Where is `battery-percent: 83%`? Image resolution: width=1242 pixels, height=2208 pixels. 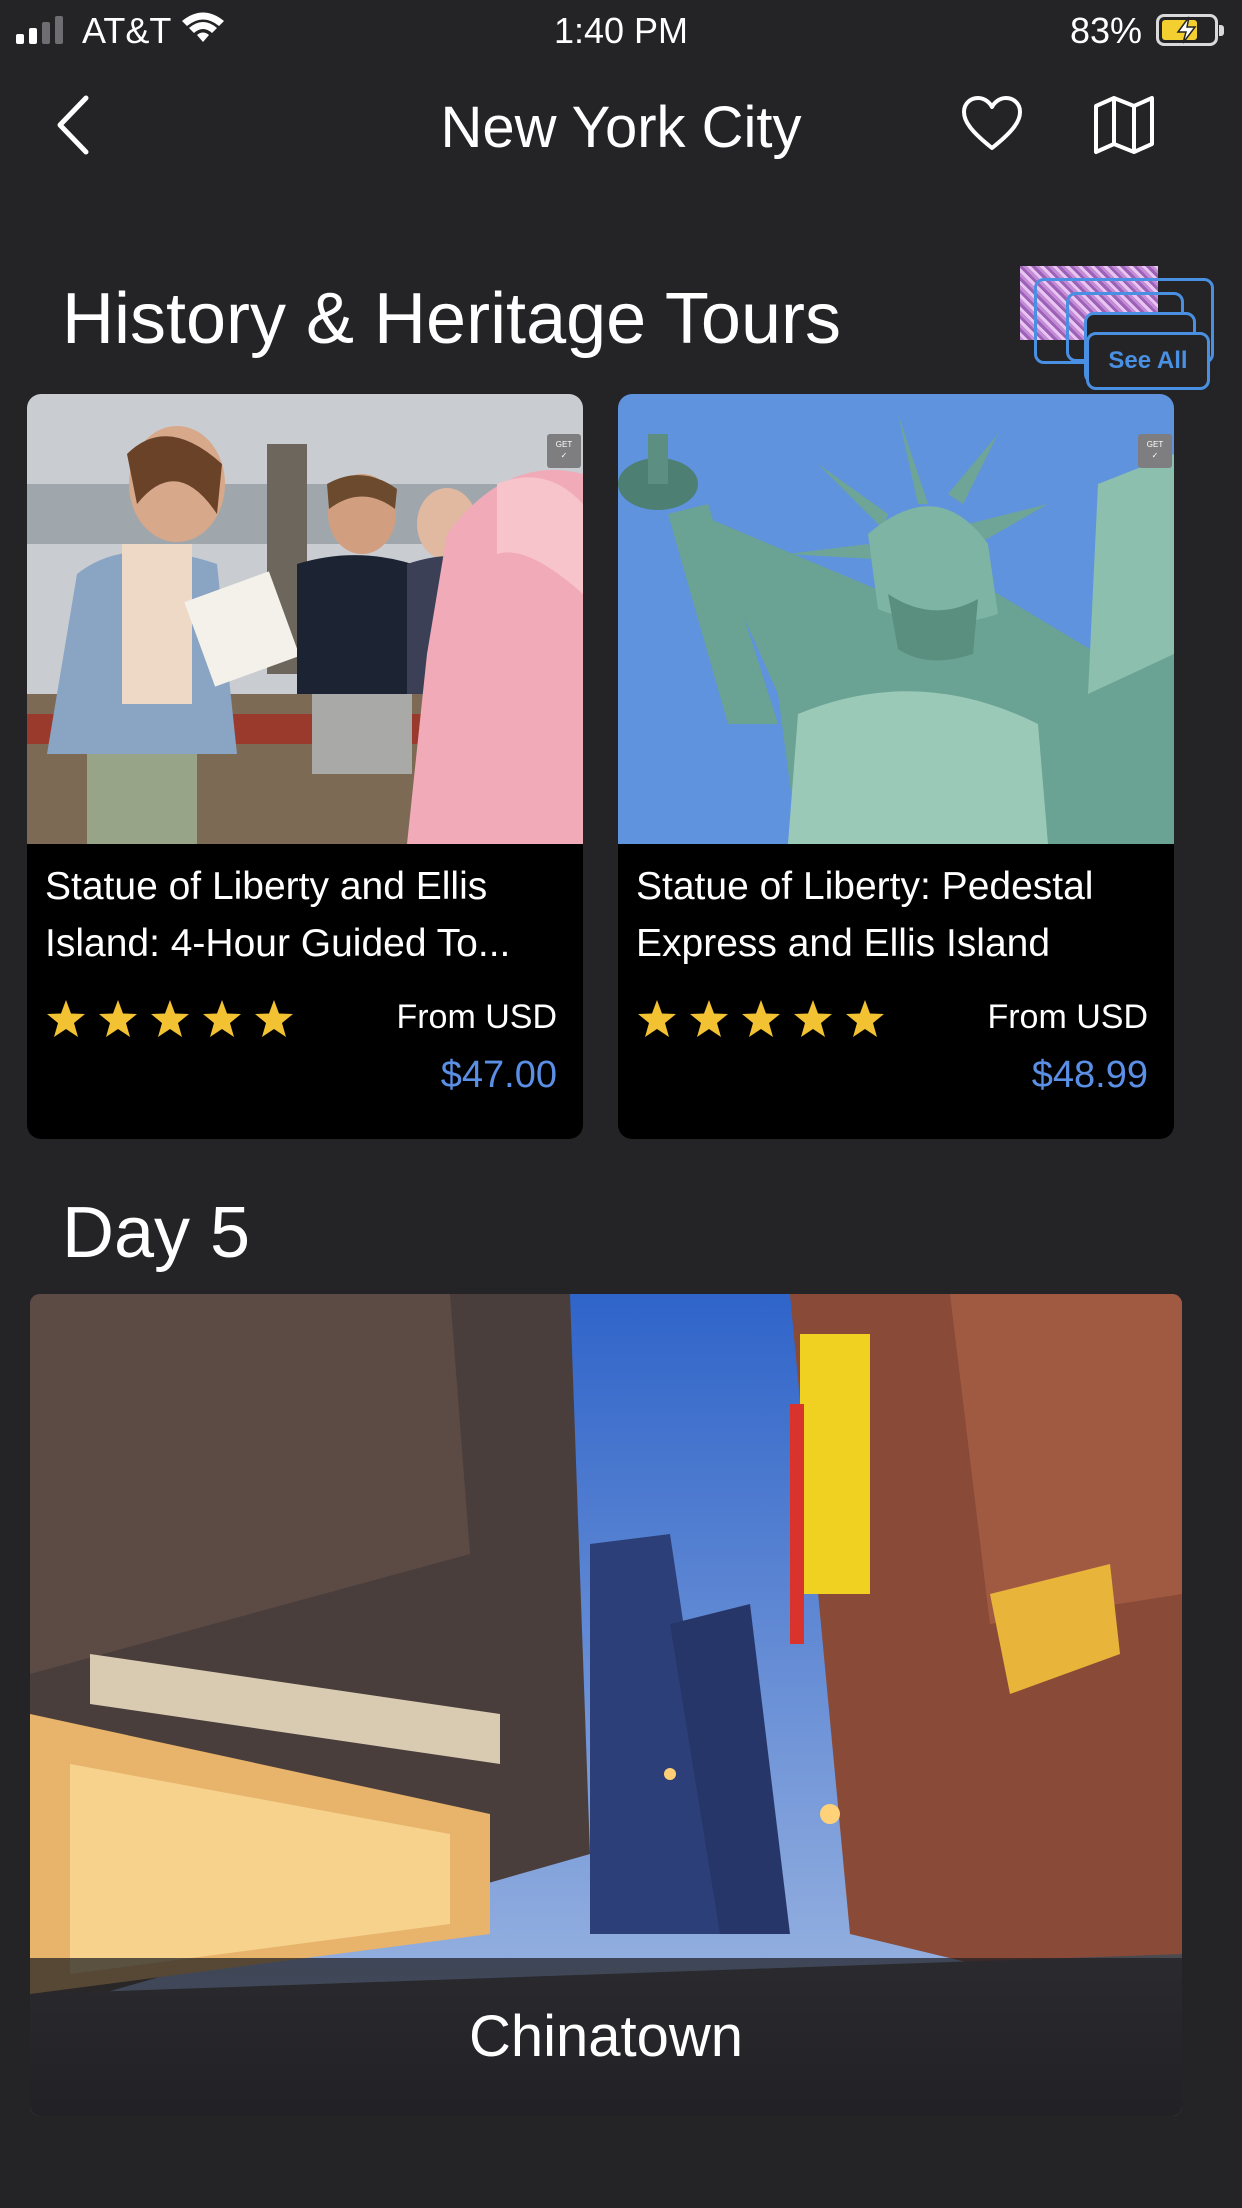 battery-percent: 83% is located at coordinates (1106, 30).